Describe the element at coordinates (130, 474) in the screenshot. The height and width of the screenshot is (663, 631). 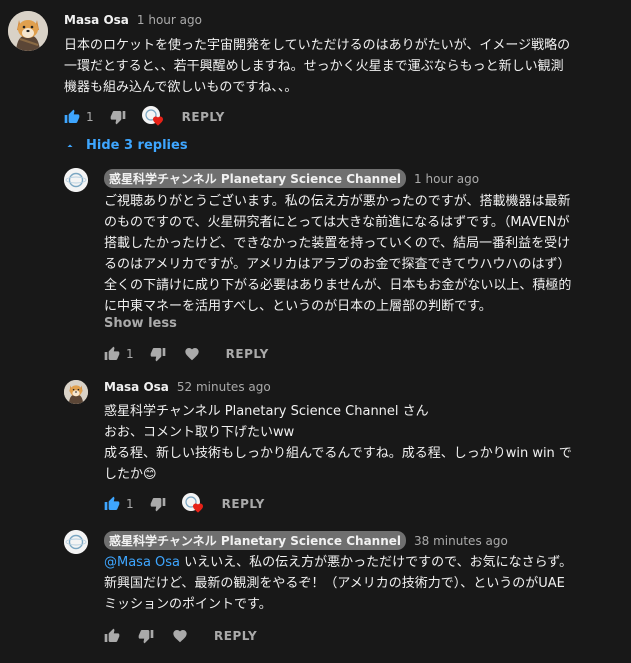
I see `reply-line: したか😊` at that location.